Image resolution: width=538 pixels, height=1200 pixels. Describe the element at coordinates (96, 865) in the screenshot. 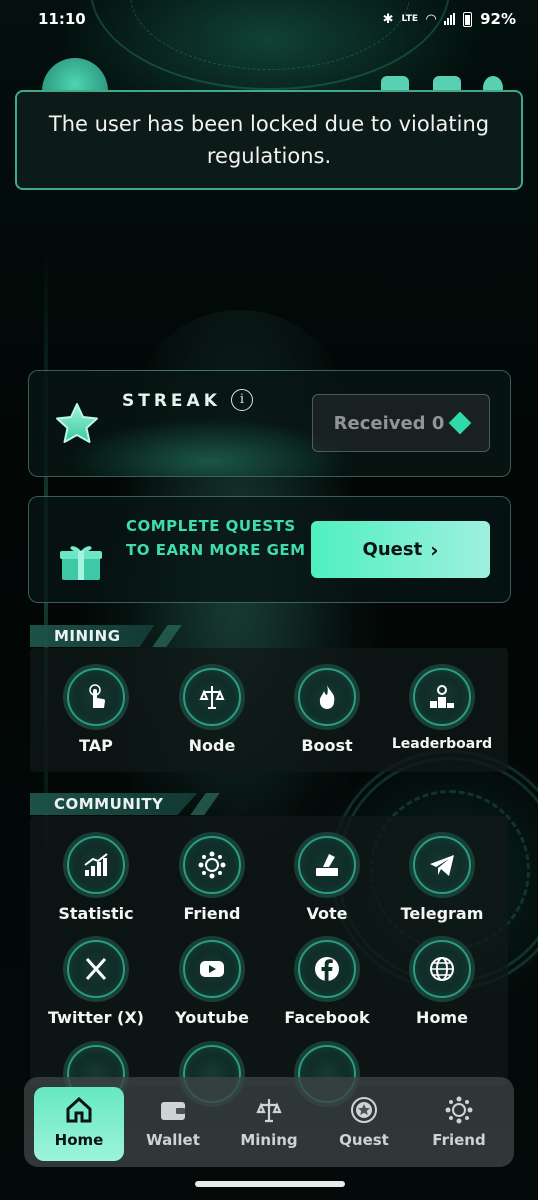

I see `chart-icon` at that location.